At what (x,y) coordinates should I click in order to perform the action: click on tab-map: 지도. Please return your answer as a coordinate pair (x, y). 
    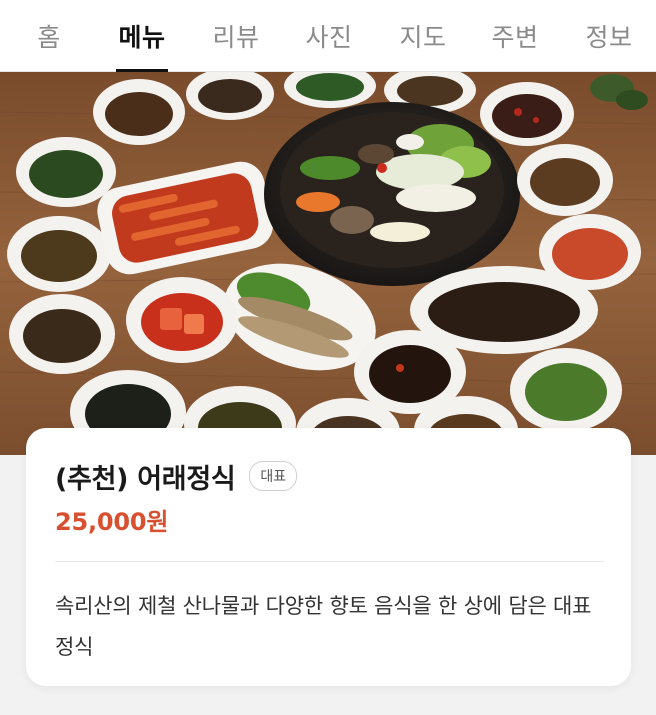
    Looking at the image, I should click on (423, 36).